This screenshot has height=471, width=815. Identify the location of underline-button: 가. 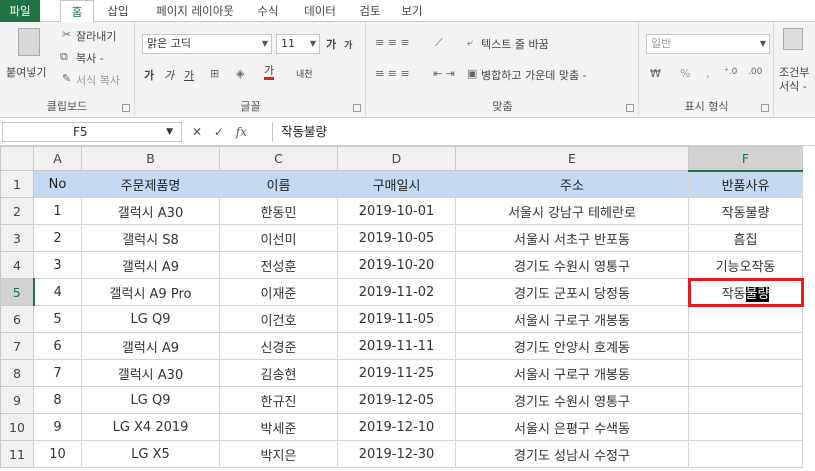
(189, 75).